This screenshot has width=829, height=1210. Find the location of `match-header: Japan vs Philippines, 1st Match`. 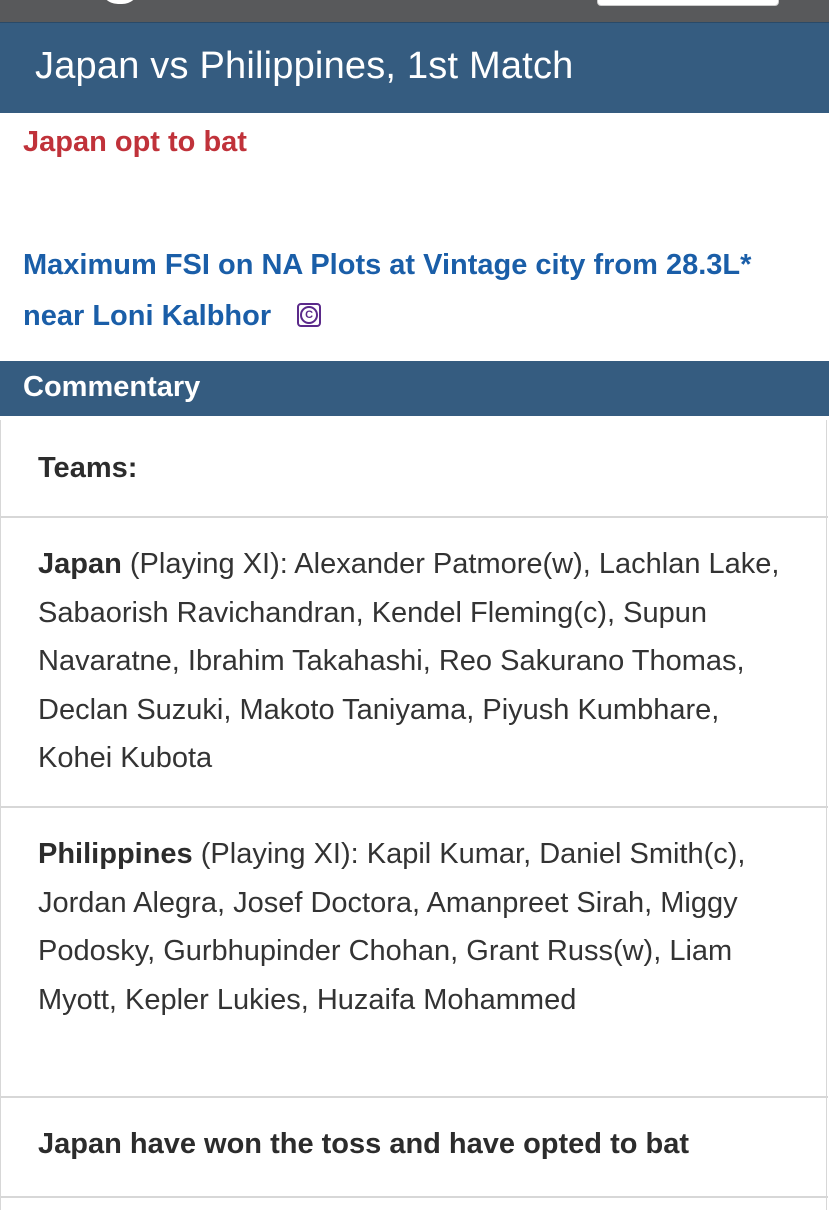

match-header: Japan vs Philippines, 1st Match is located at coordinates (414, 67).